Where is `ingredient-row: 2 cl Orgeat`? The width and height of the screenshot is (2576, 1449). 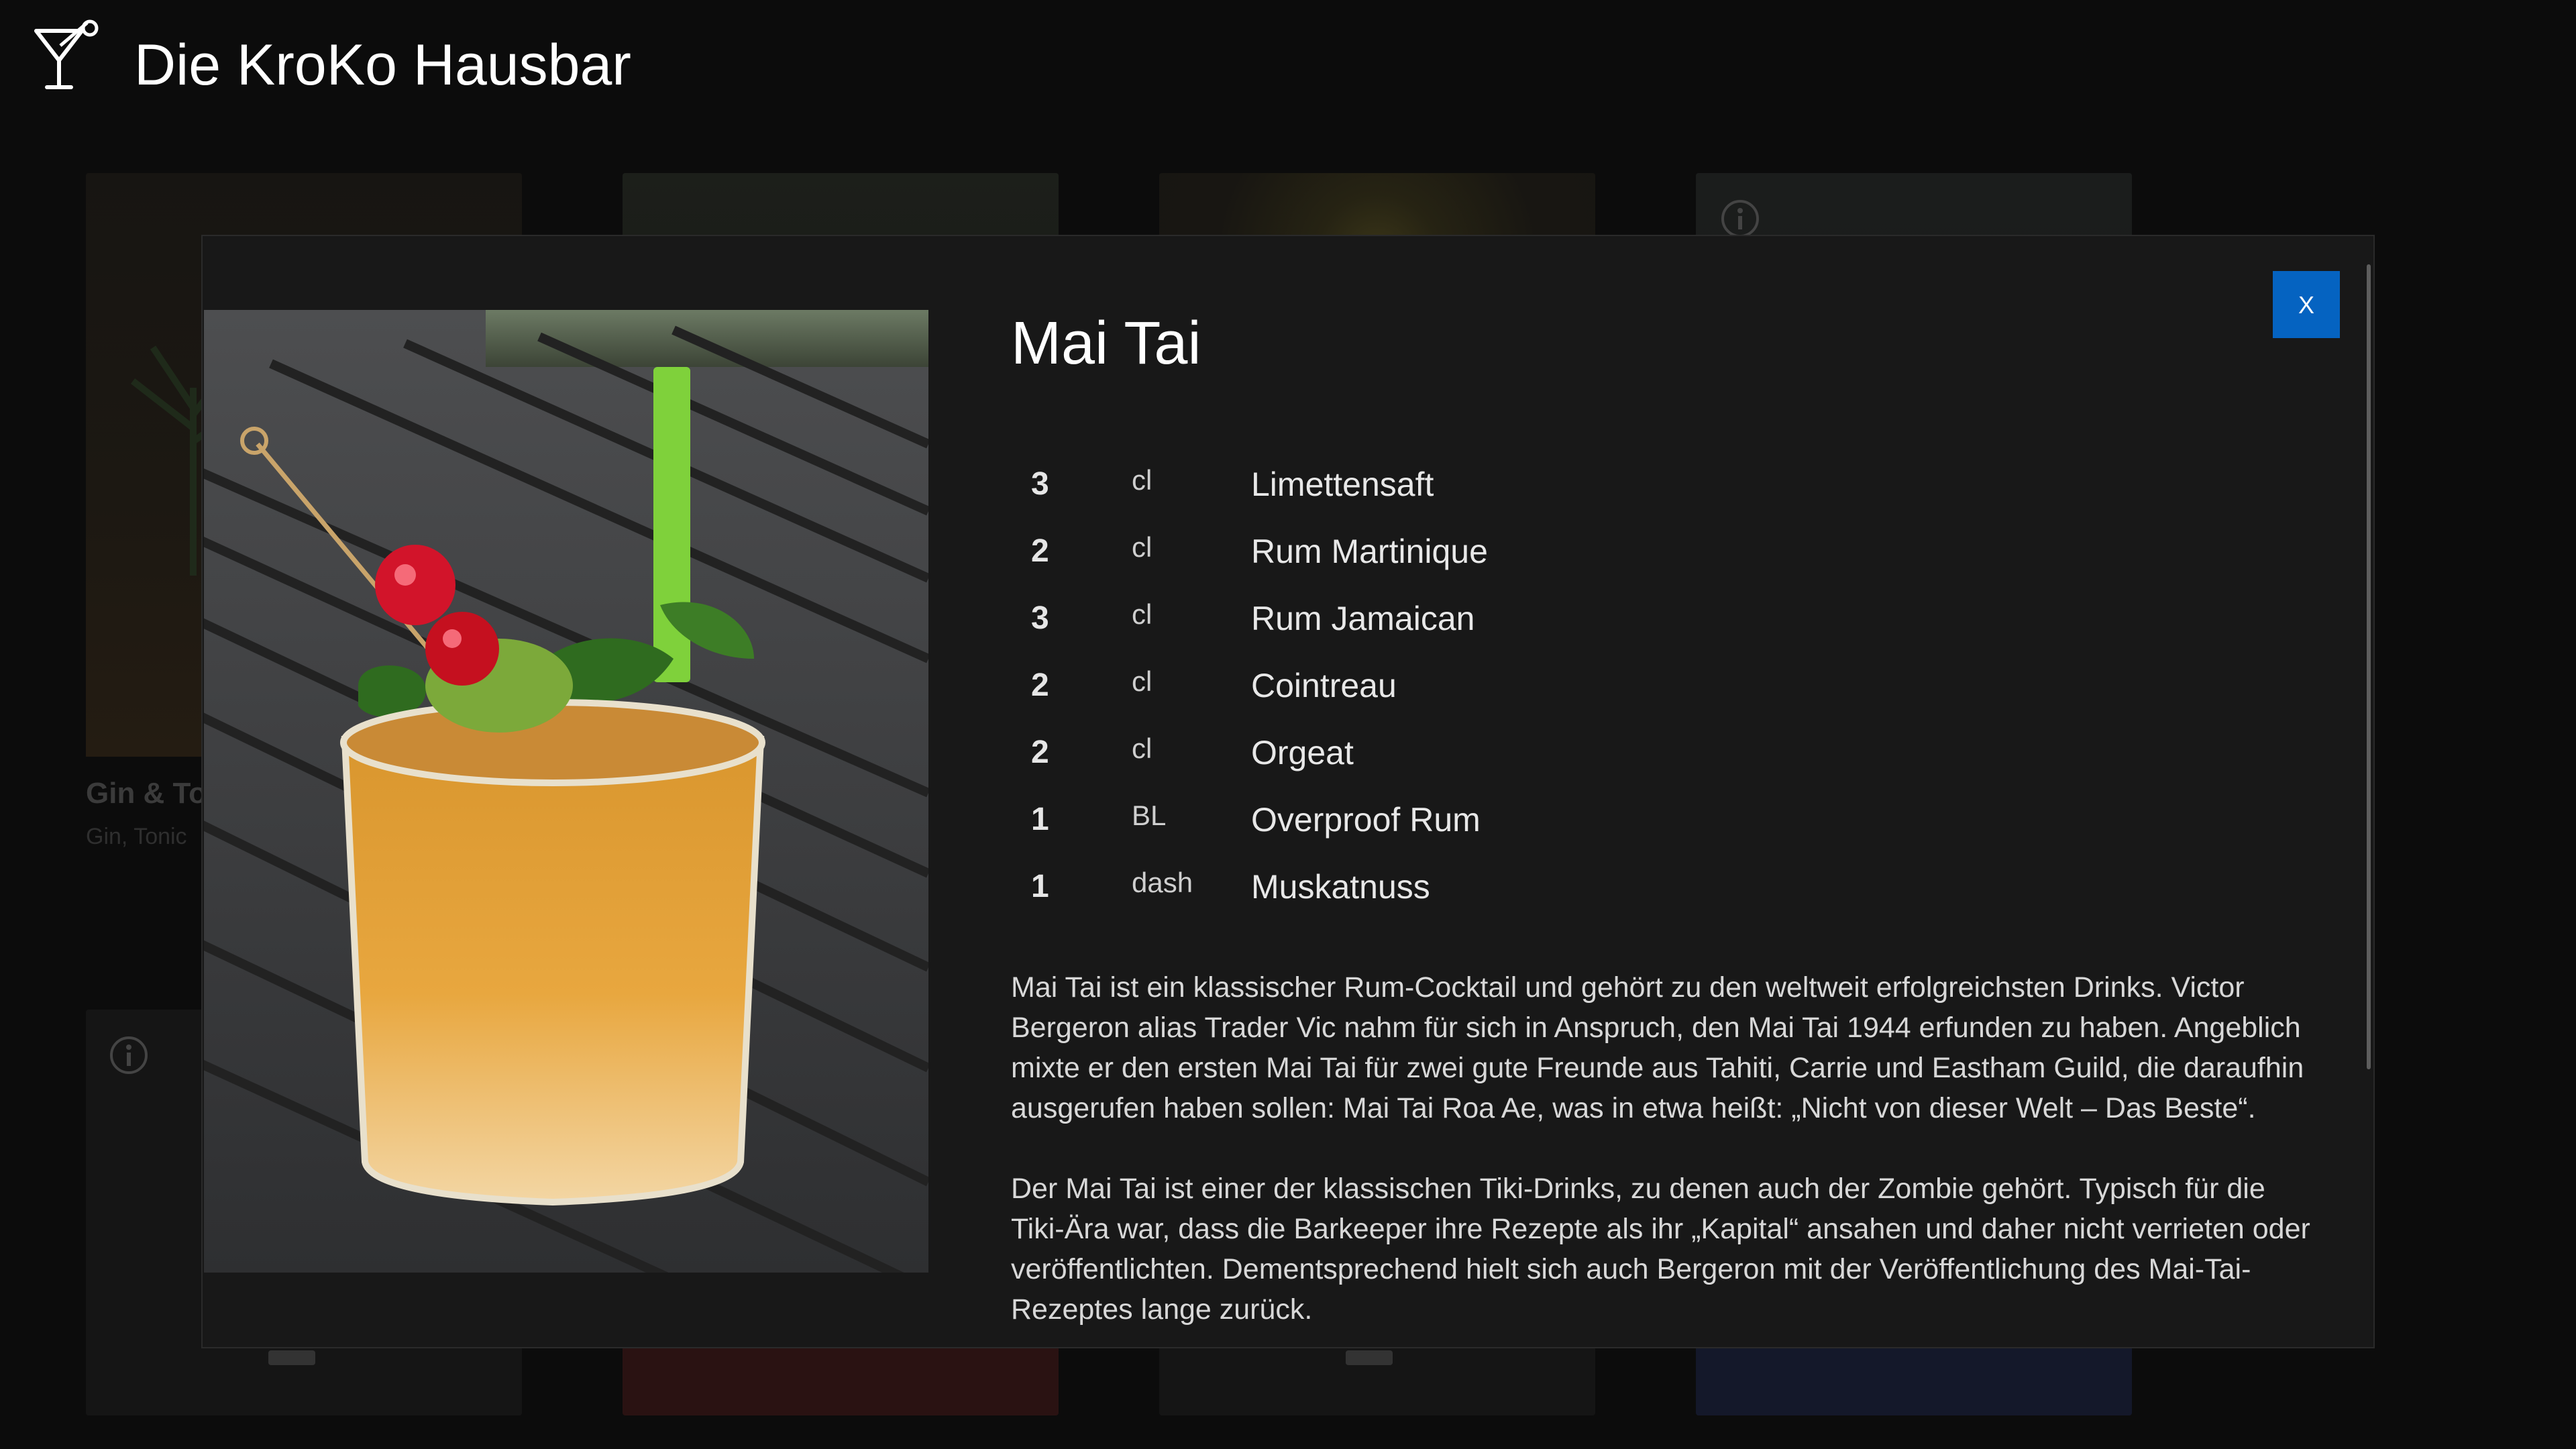 ingredient-row: 2 cl Orgeat is located at coordinates (1668, 752).